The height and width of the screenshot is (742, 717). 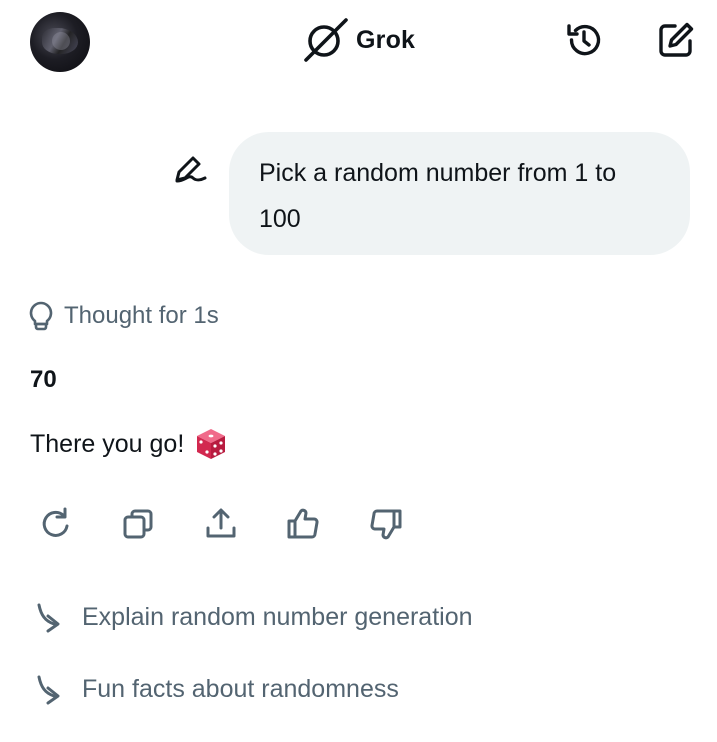 What do you see at coordinates (277, 616) in the screenshot?
I see `suggestion-text: Explain random number generation` at bounding box center [277, 616].